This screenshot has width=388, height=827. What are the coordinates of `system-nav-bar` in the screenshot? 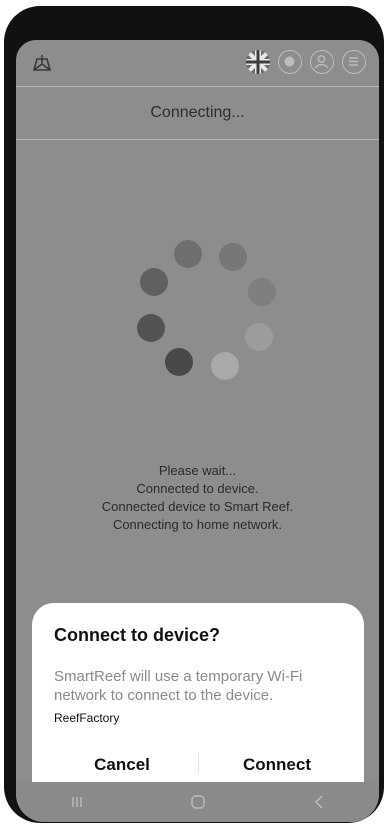 It's located at (197, 802).